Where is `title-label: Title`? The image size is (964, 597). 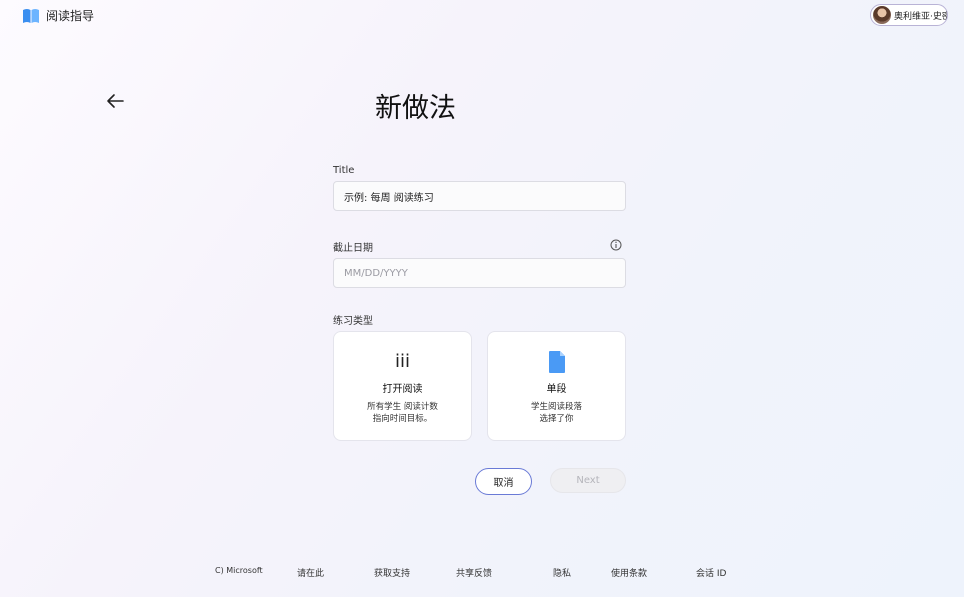
title-label: Title is located at coordinates (344, 170).